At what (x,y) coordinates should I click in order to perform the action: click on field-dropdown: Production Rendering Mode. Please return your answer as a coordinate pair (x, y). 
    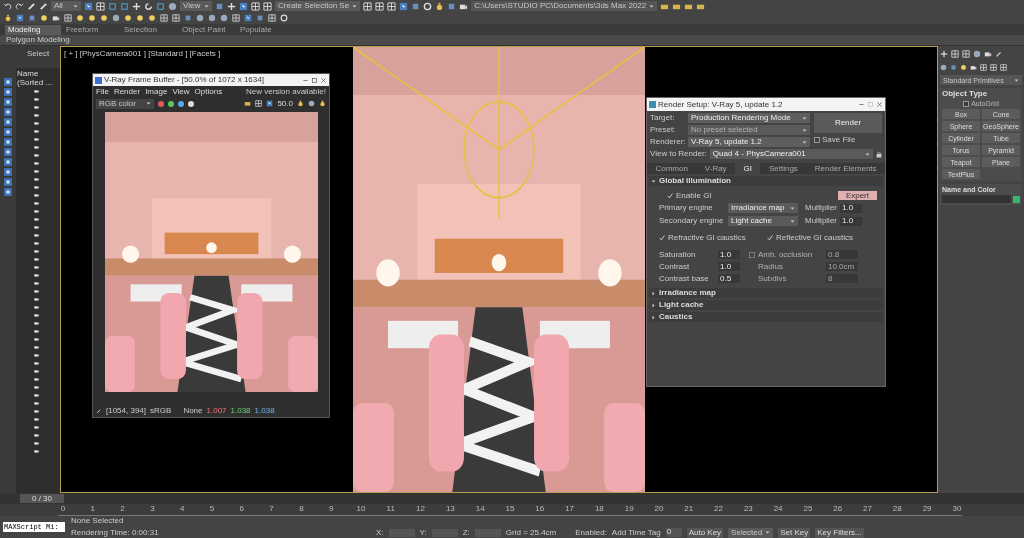
    Looking at the image, I should click on (749, 118).